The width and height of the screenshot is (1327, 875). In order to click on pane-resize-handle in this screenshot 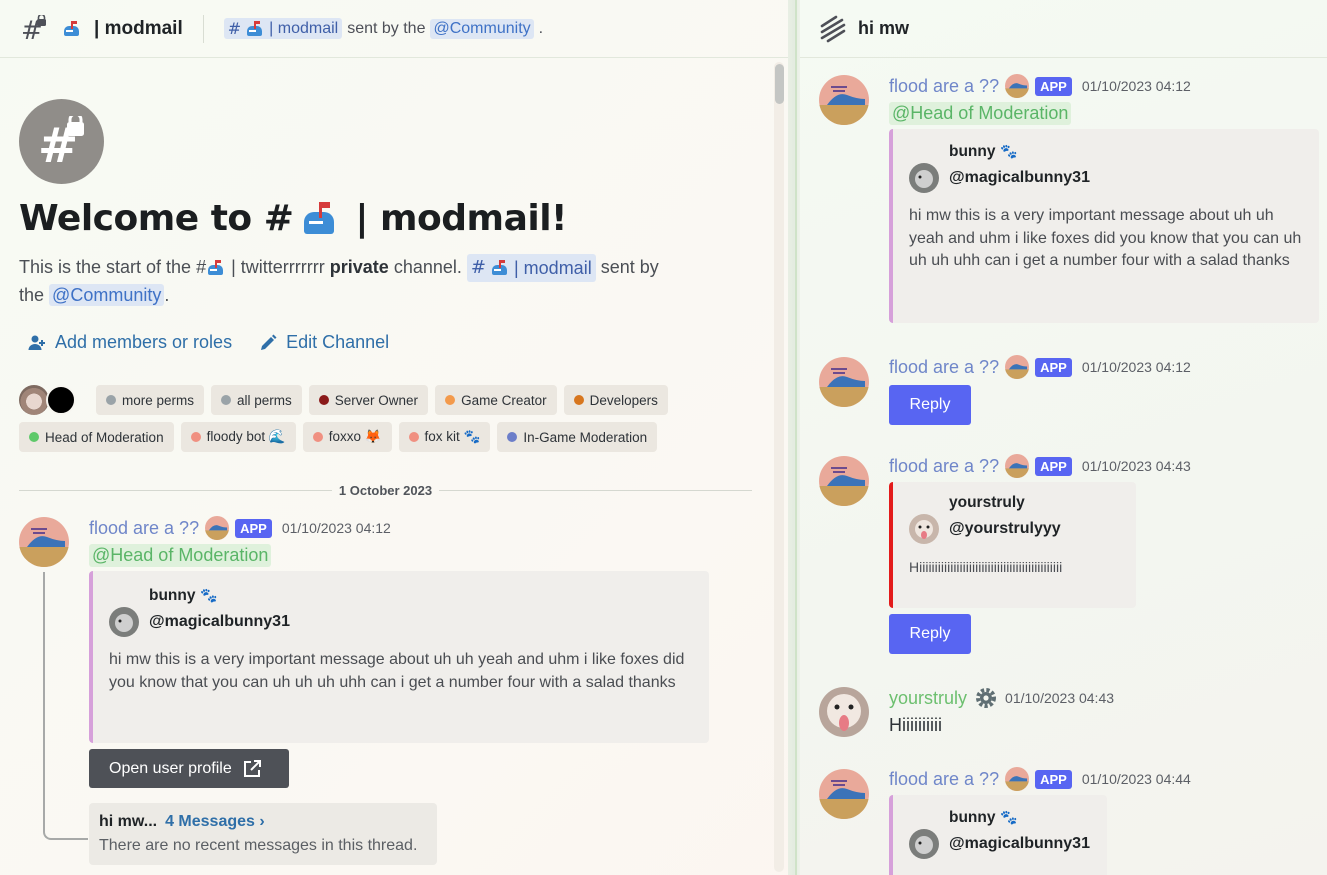, I will do `click(794, 437)`.